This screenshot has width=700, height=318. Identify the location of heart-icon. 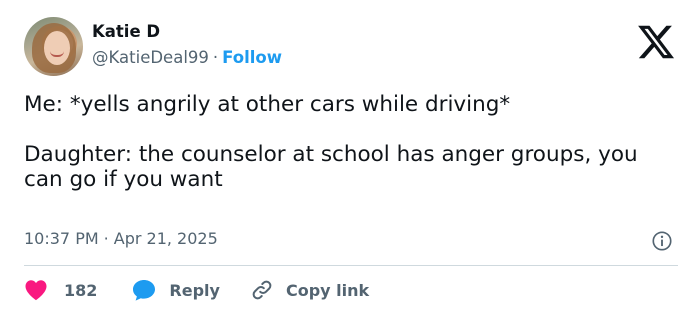
(36, 290).